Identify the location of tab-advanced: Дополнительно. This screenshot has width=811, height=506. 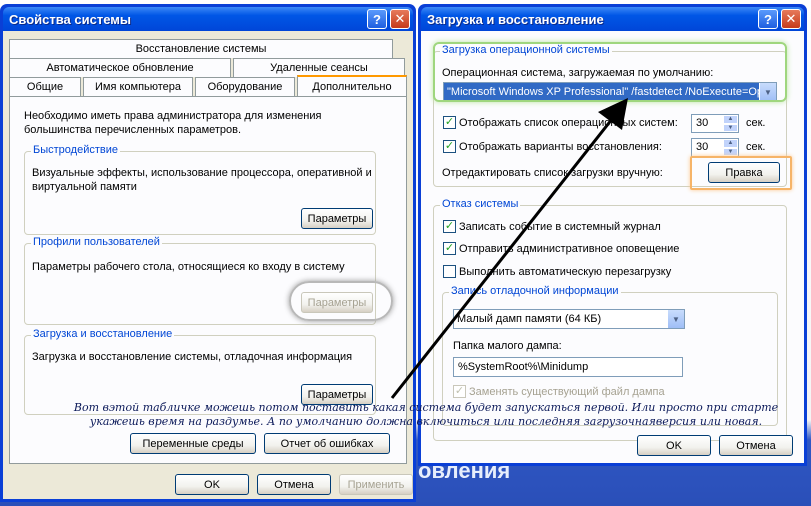
(352, 85).